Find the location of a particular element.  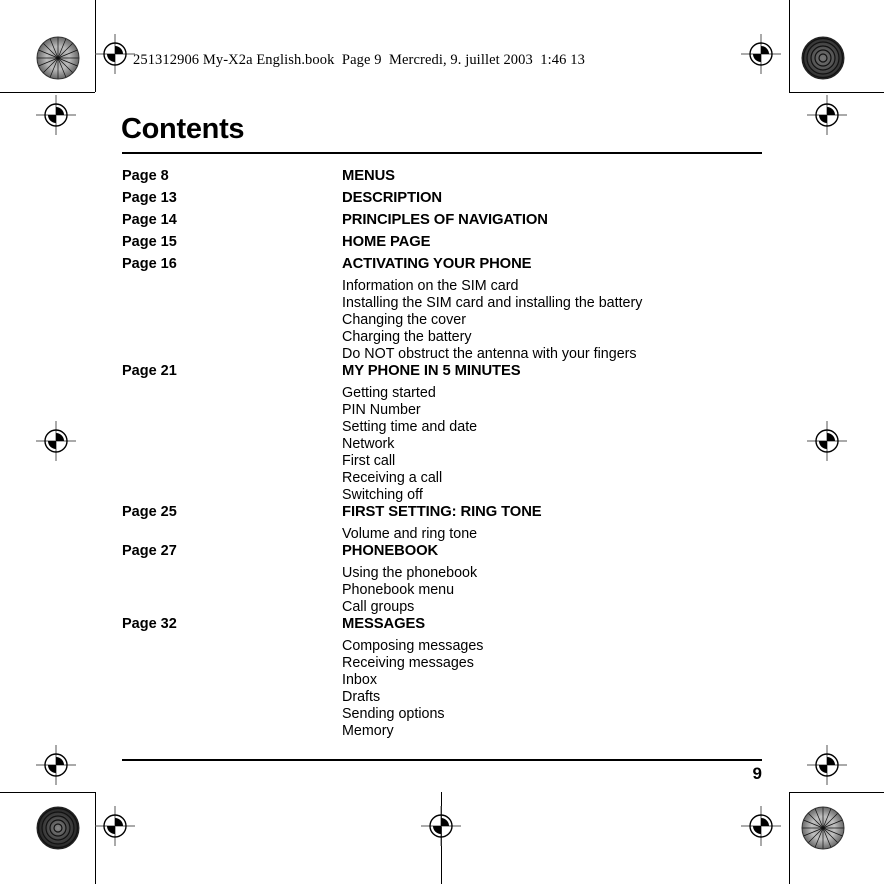

rosette-mark-bottom-left is located at coordinates (58, 828).